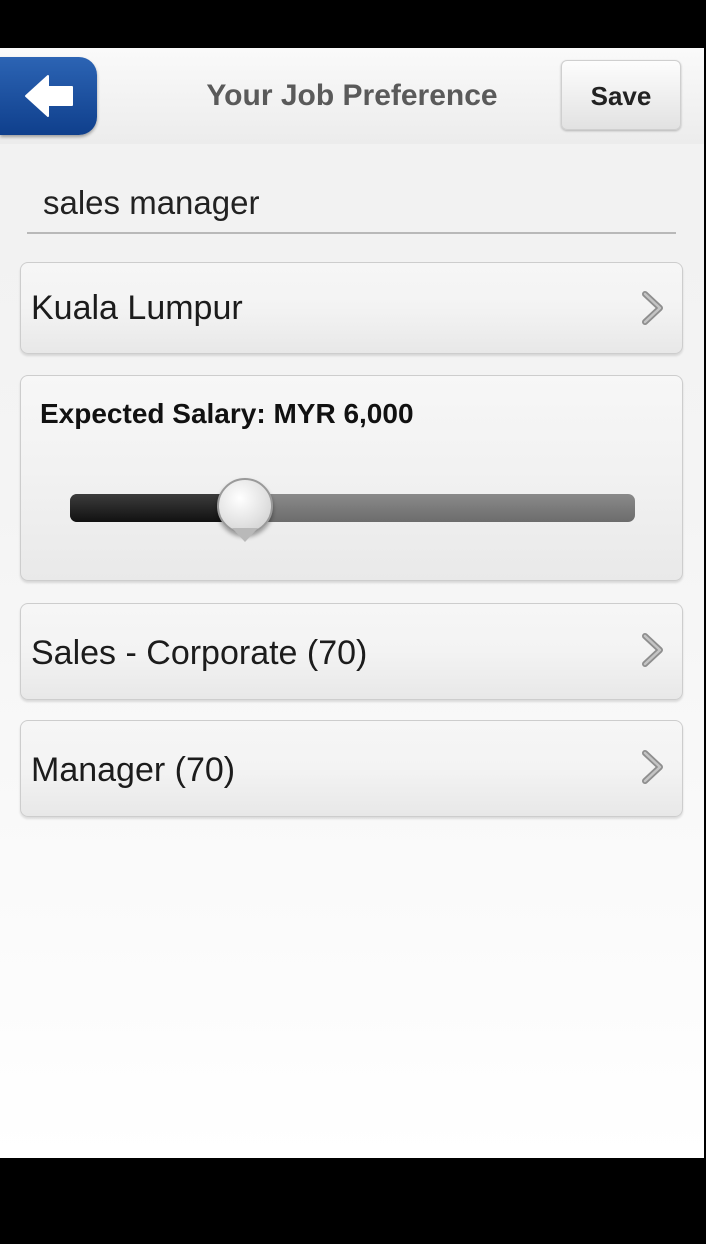  What do you see at coordinates (353, 24) in the screenshot?
I see `status-bar` at bounding box center [353, 24].